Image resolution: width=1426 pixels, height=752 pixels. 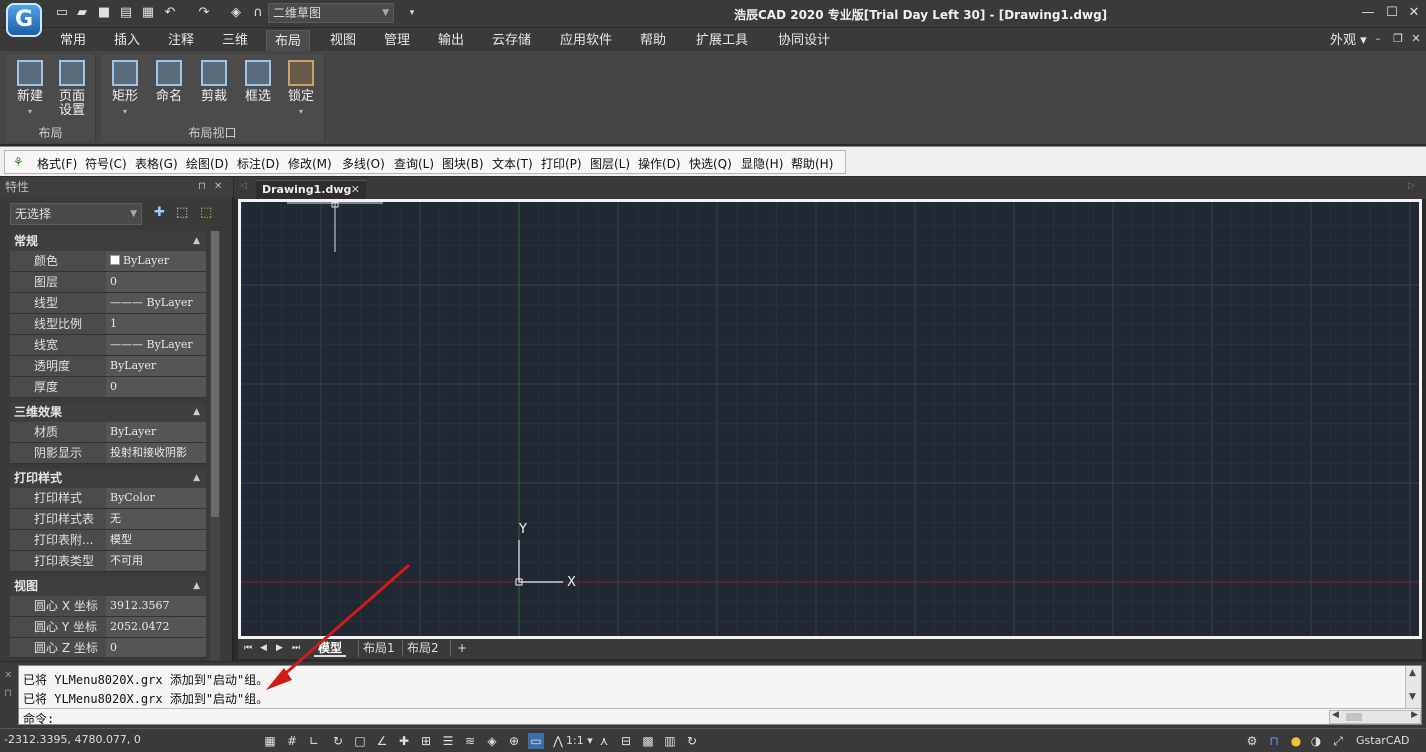 I want to click on box-select-button: 框选, so click(x=258, y=82).